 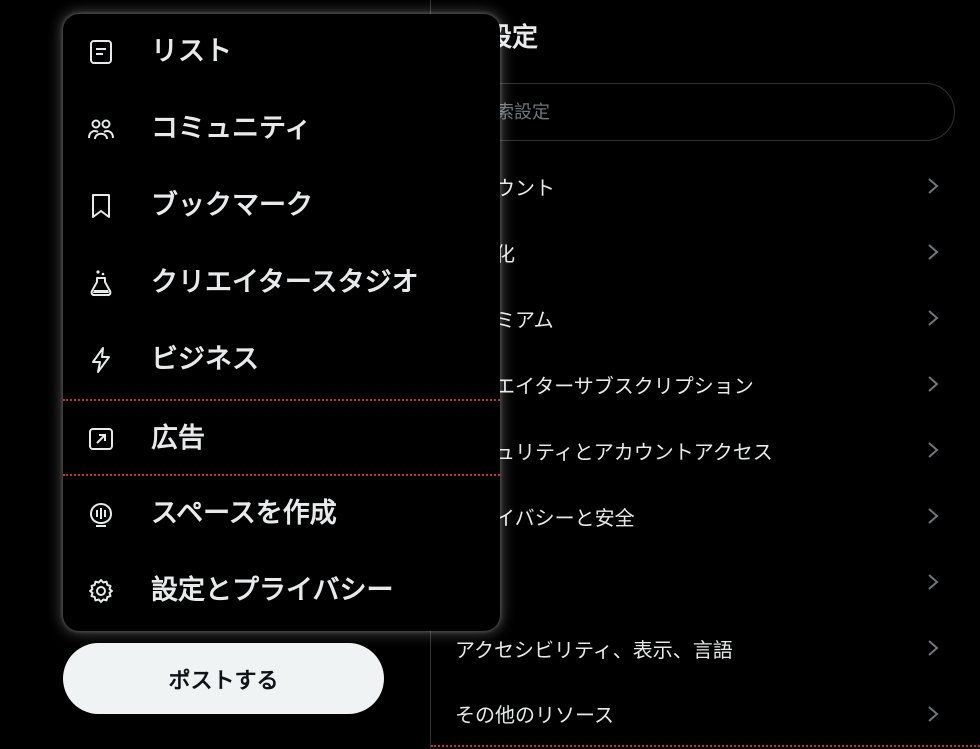 I want to click on settings-item-resources: その他のリソース, so click(x=705, y=714).